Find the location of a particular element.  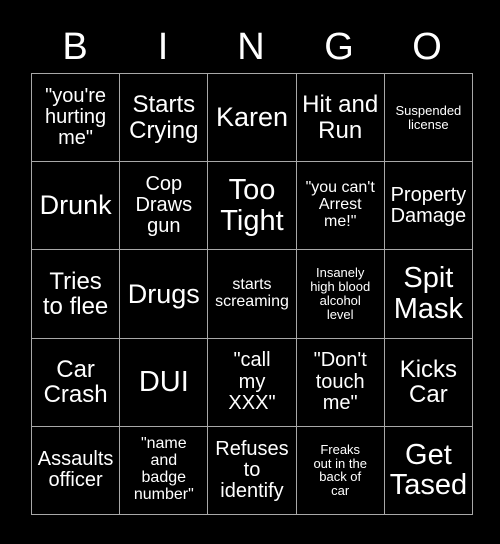

bingo-cell: "you can't Arrest me!" is located at coordinates (340, 206).